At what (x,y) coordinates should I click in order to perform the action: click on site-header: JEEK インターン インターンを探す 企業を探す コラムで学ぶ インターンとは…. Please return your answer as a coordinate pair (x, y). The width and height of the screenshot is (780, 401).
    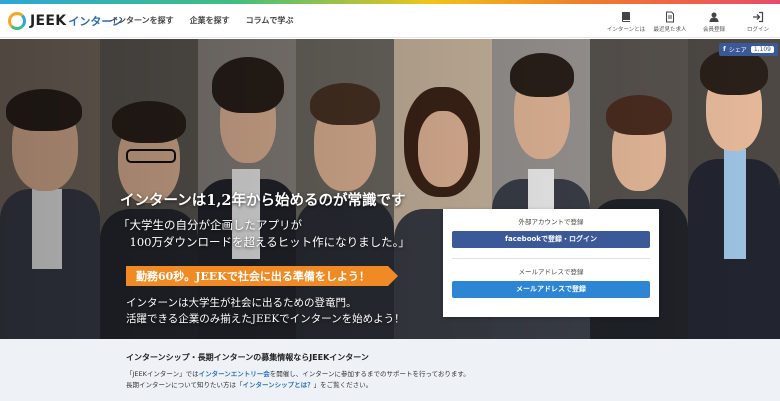
    Looking at the image, I should click on (390, 21).